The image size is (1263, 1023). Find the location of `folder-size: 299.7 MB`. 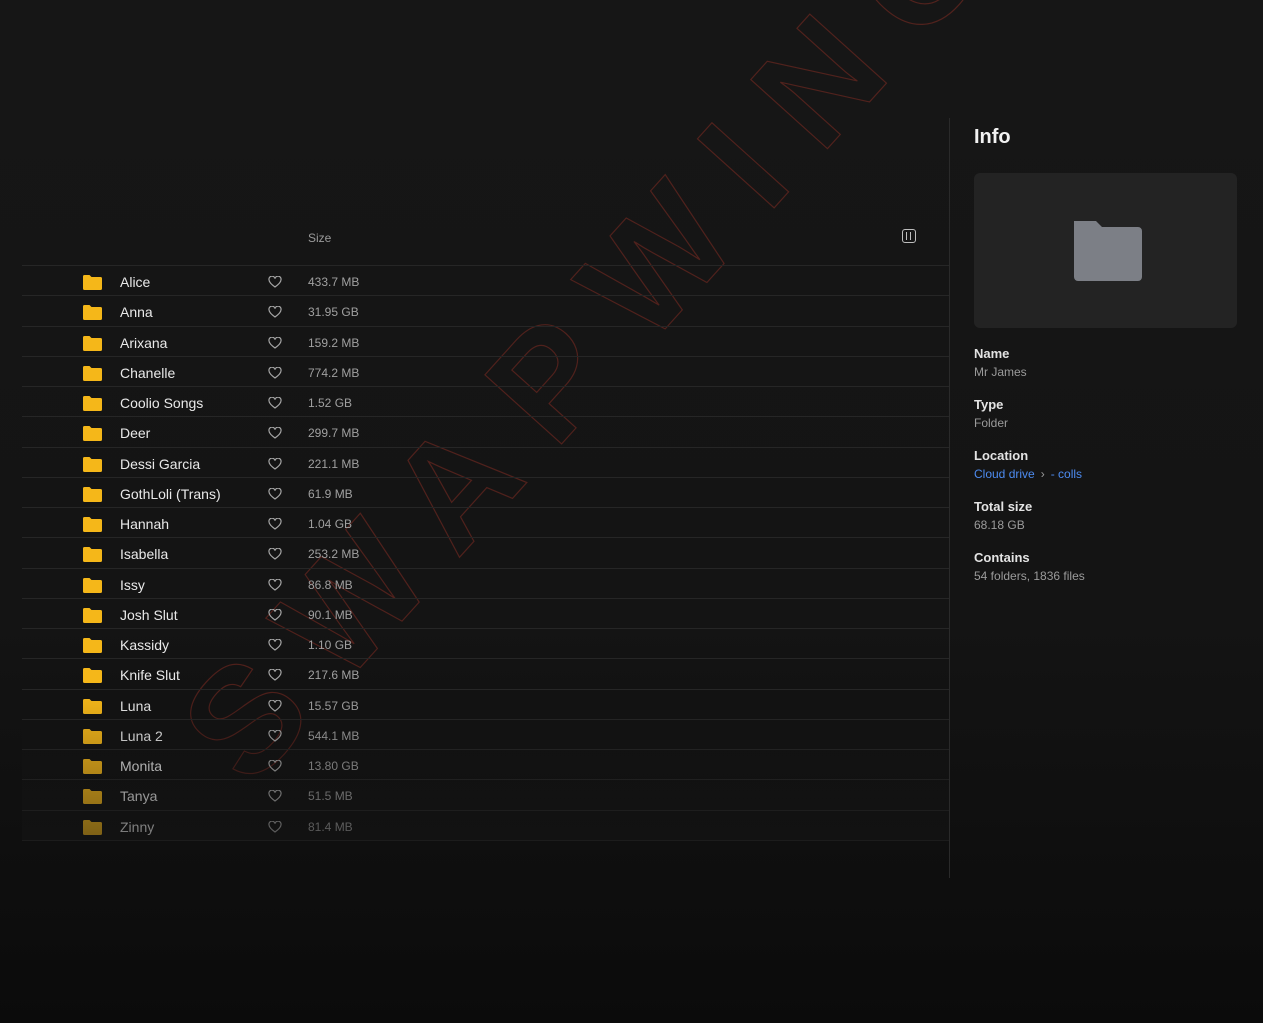

folder-size: 299.7 MB is located at coordinates (334, 433).